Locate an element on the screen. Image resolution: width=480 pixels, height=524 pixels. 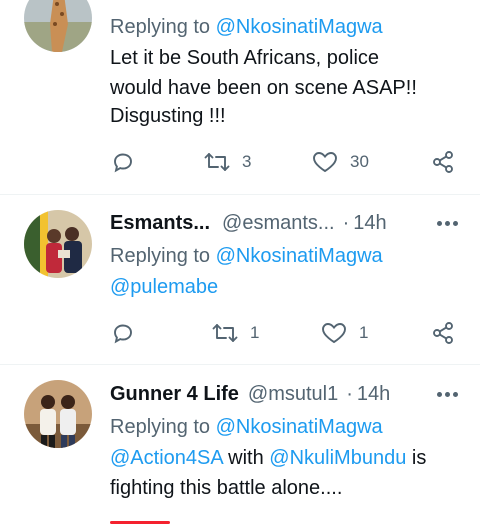
replying-to-extra: @pulemabe is located at coordinates (164, 287).